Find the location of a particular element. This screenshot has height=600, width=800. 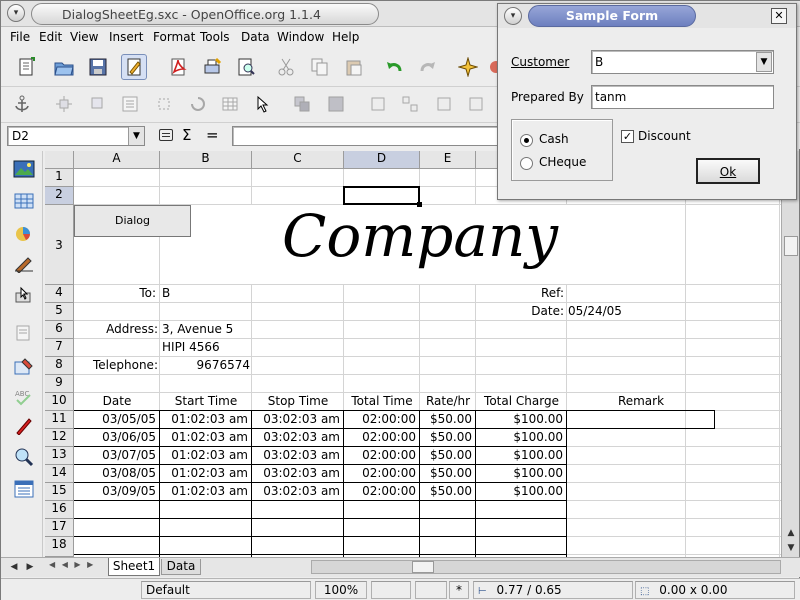

autoformat-icon is located at coordinates (24, 367).